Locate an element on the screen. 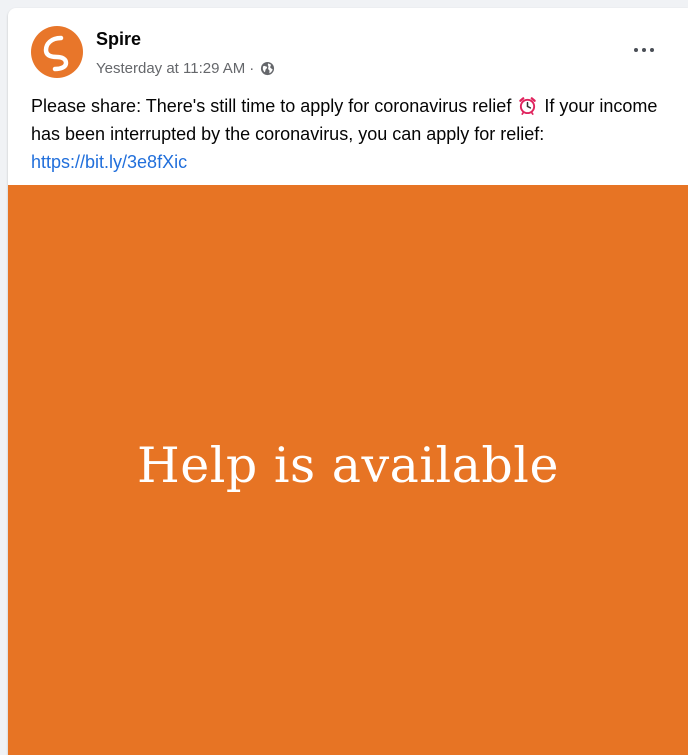 This screenshot has width=688, height=755. post-meta: Yesterday at 11:29 AM · is located at coordinates (185, 68).